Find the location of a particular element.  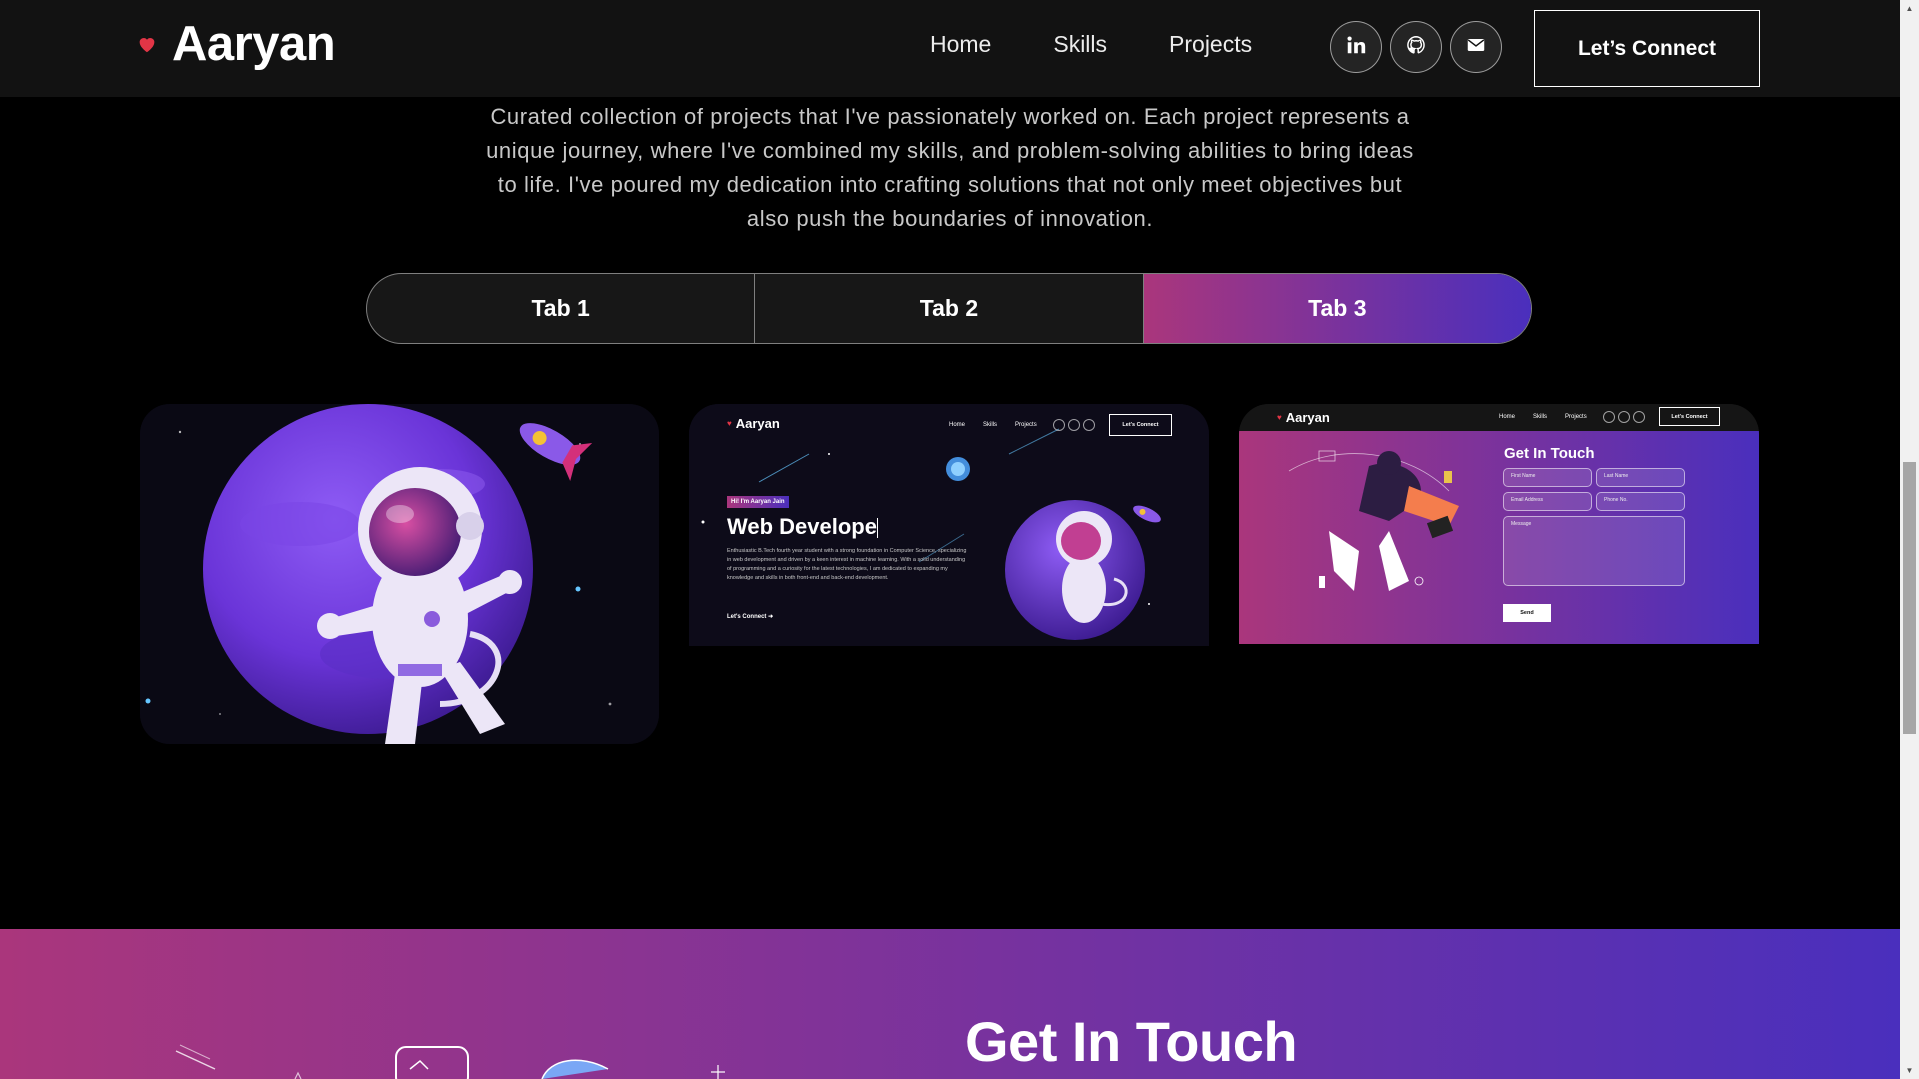

contact-title: Get In Touch is located at coordinates (1131, 1041).